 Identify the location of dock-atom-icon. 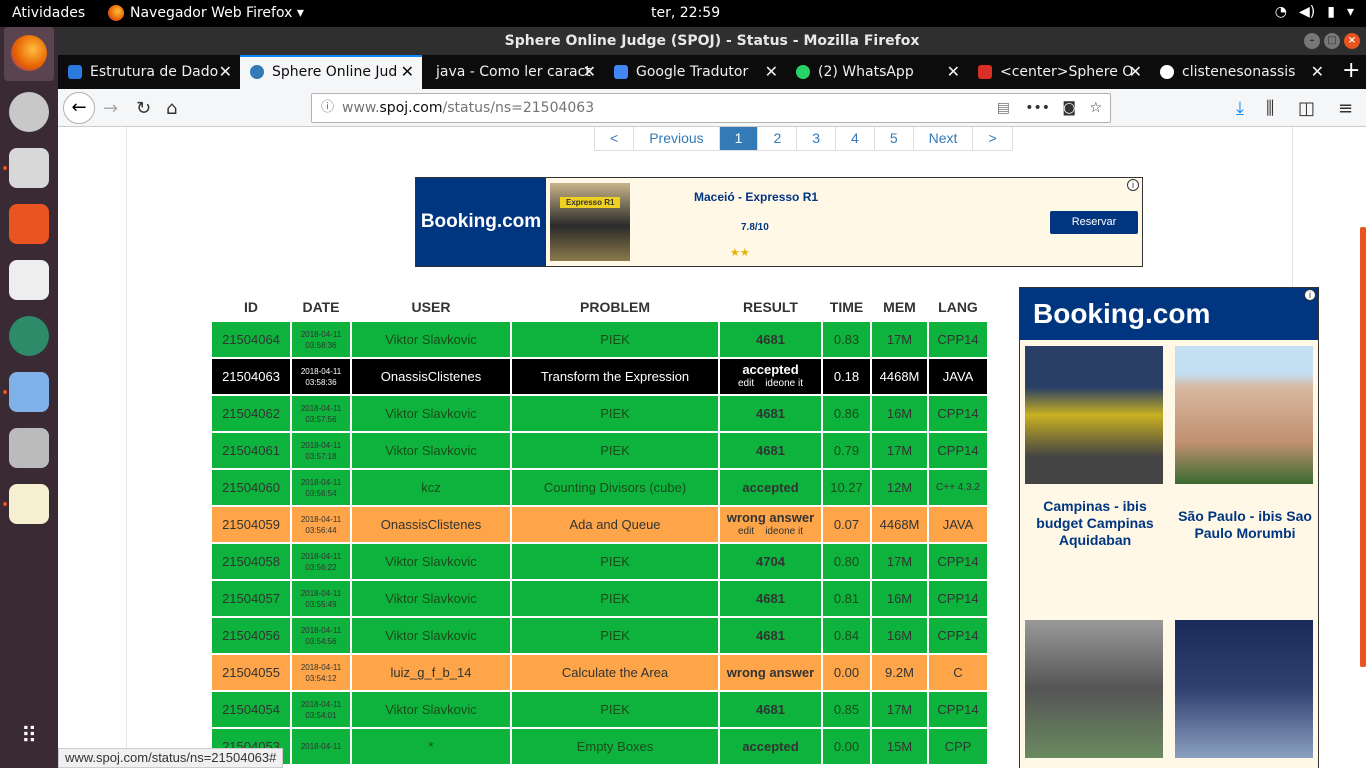
(29, 336).